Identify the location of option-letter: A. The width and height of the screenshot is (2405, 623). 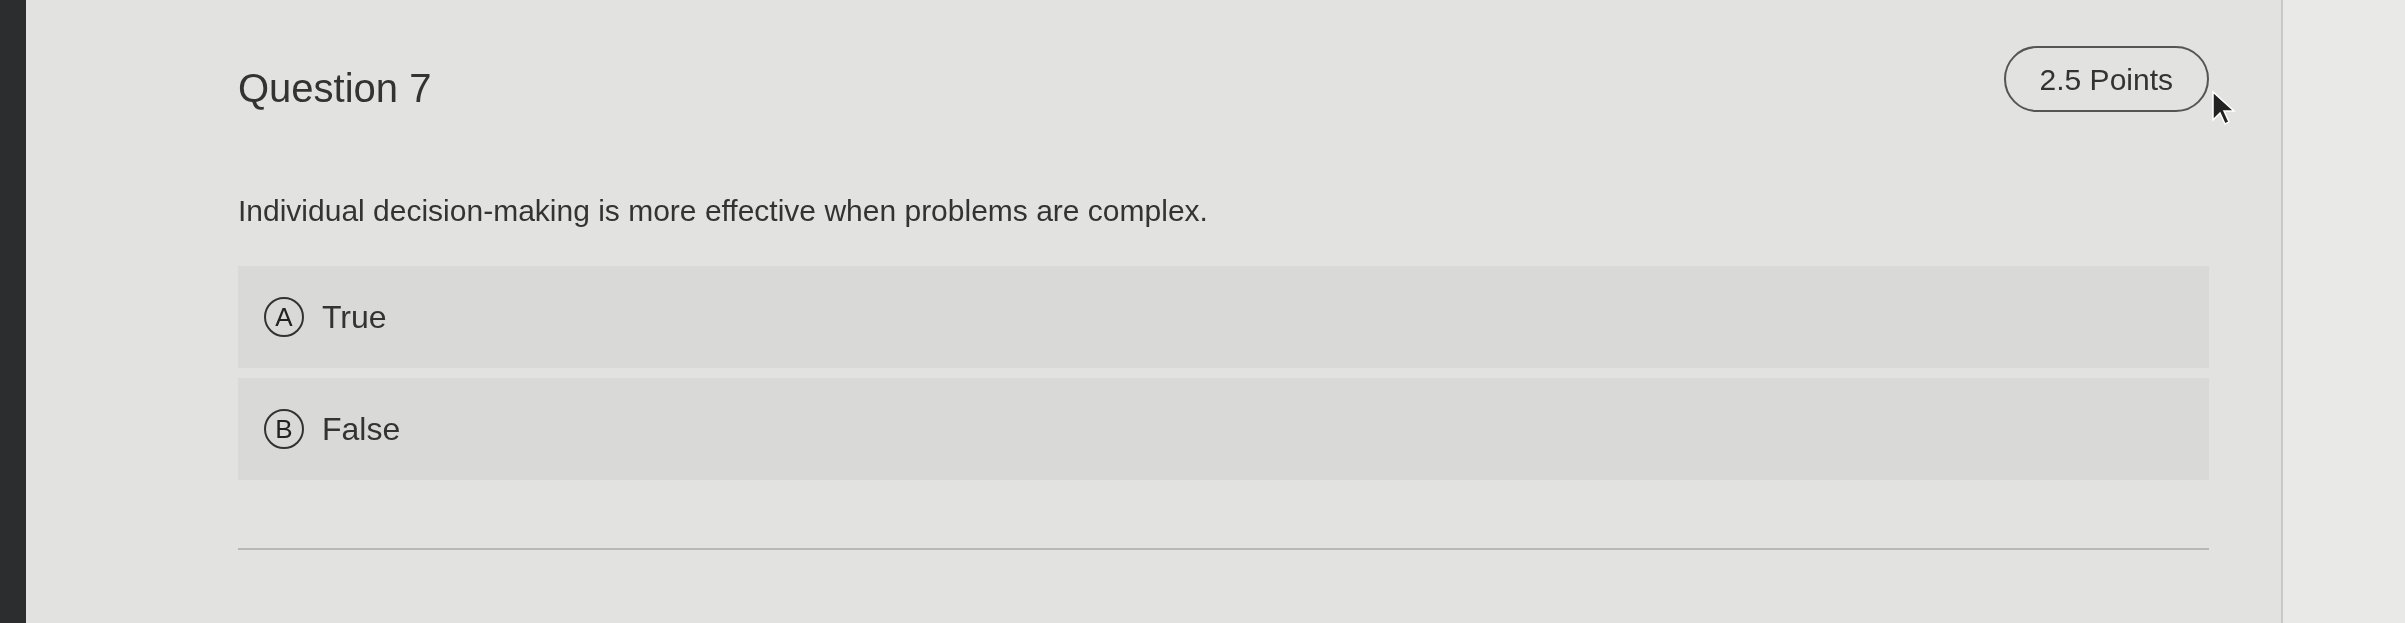
(284, 317).